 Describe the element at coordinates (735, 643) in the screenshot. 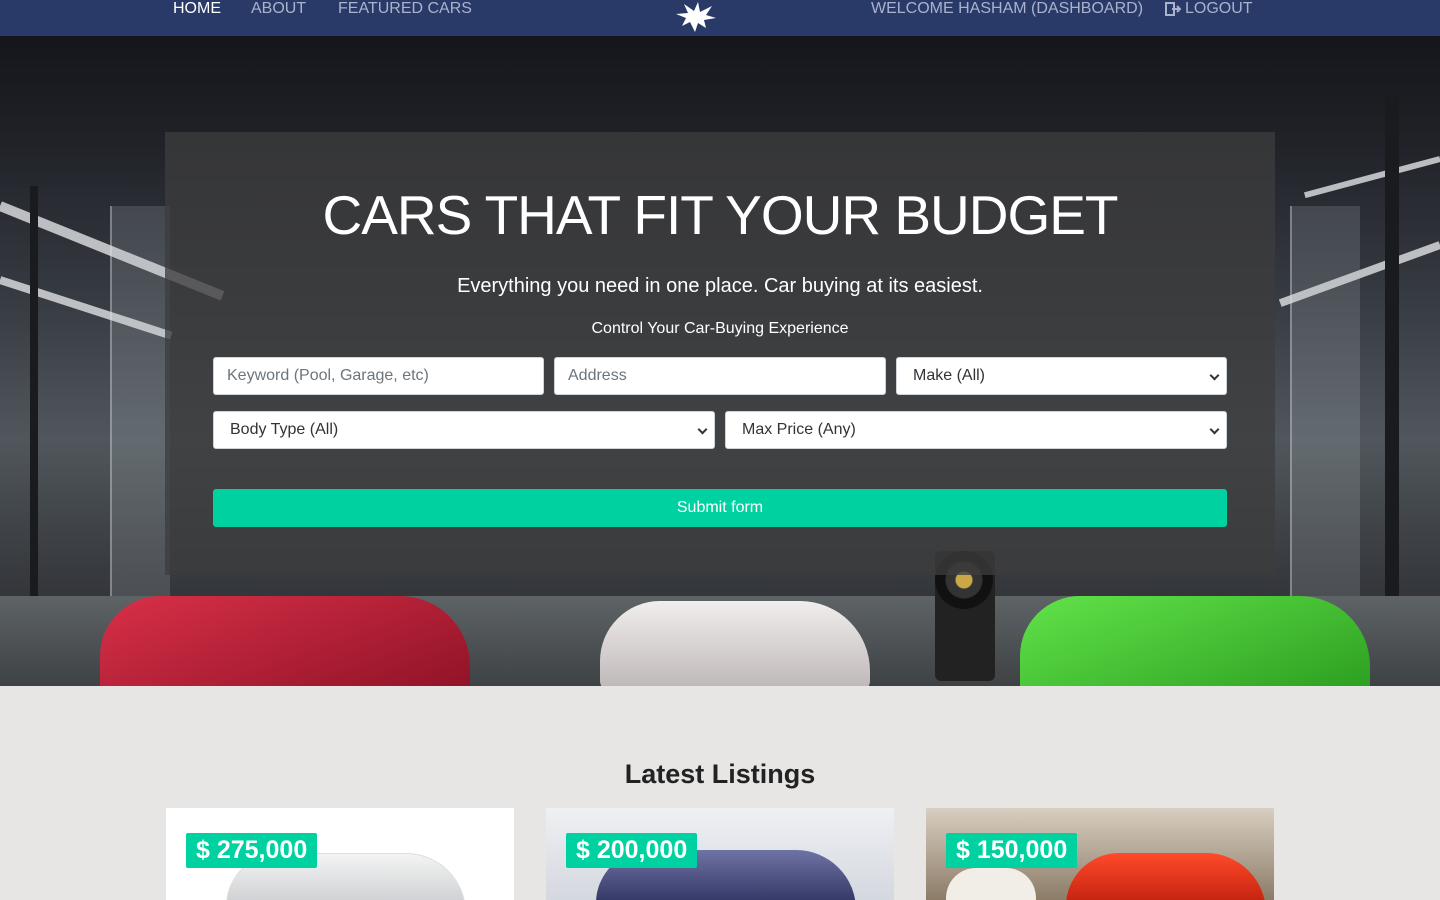

I see `white-car-image` at that location.